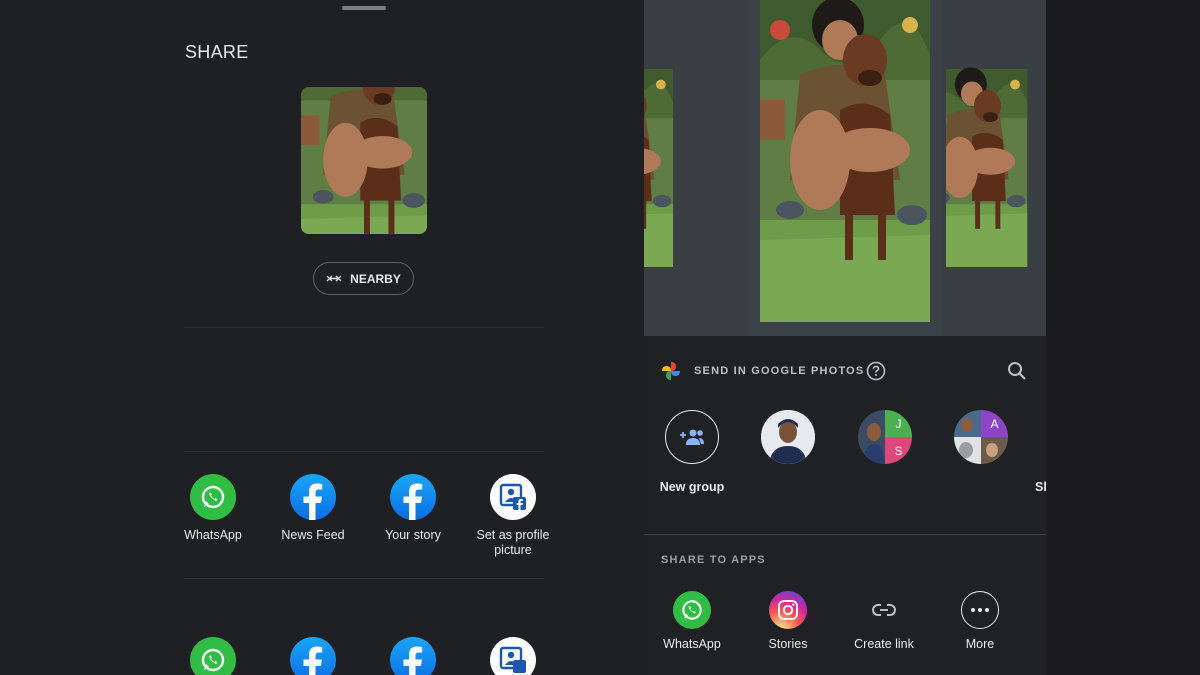  Describe the element at coordinates (1123, 337) in the screenshot. I see `background-margin` at that location.